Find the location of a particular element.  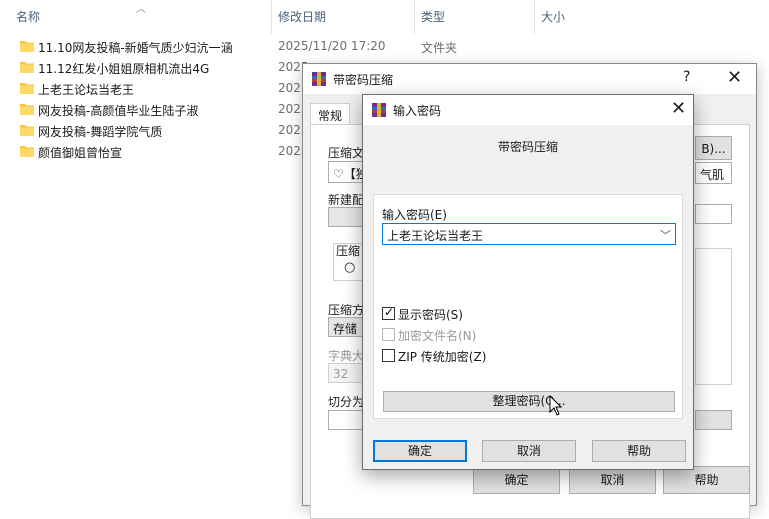

profile-select: 气肌 is located at coordinates (713, 173).